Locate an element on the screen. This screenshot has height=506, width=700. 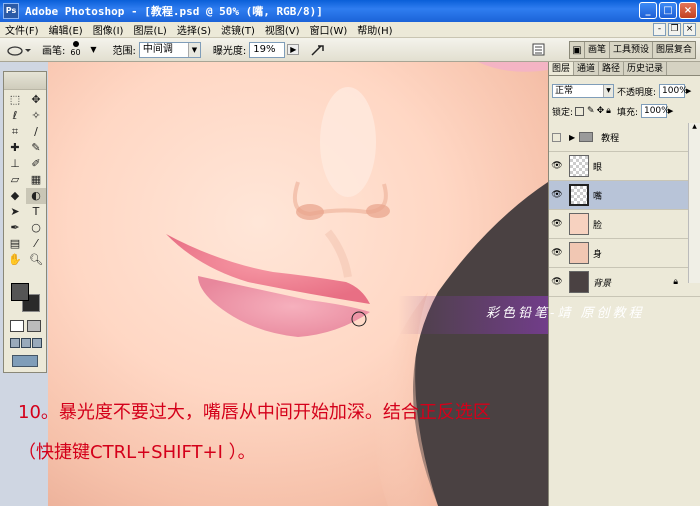
lock-transparency-icon is located at coordinates (580, 111).